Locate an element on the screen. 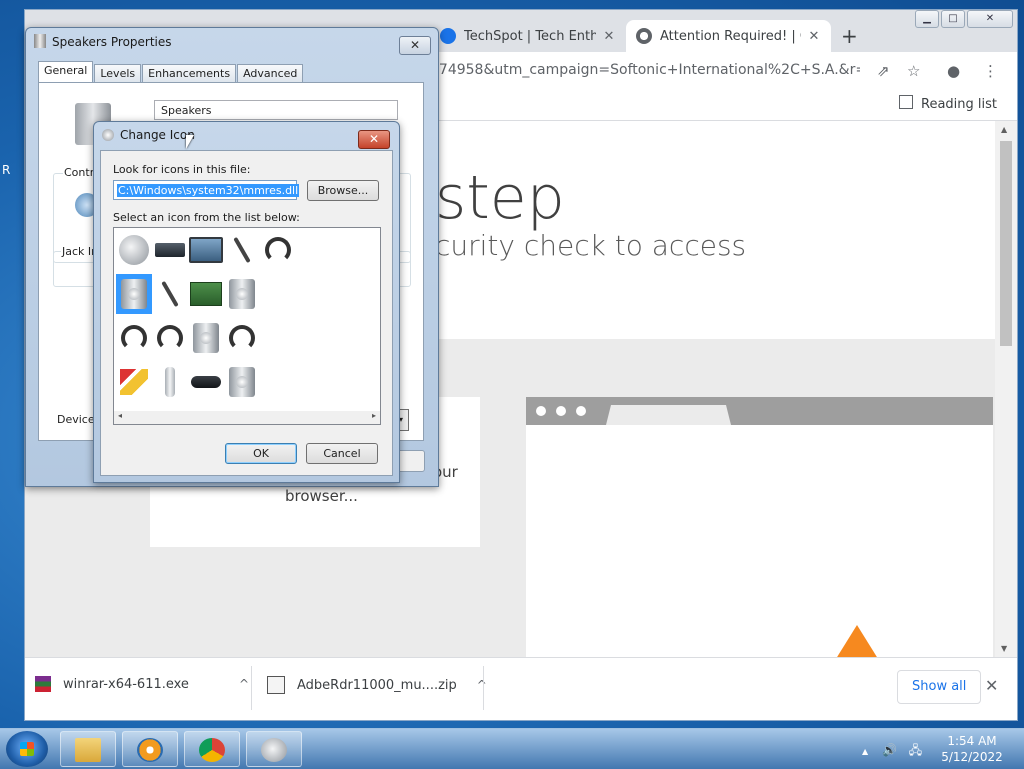 Image resolution: width=1024 pixels, height=769 pixels. taskbar-explorer is located at coordinates (88, 749).